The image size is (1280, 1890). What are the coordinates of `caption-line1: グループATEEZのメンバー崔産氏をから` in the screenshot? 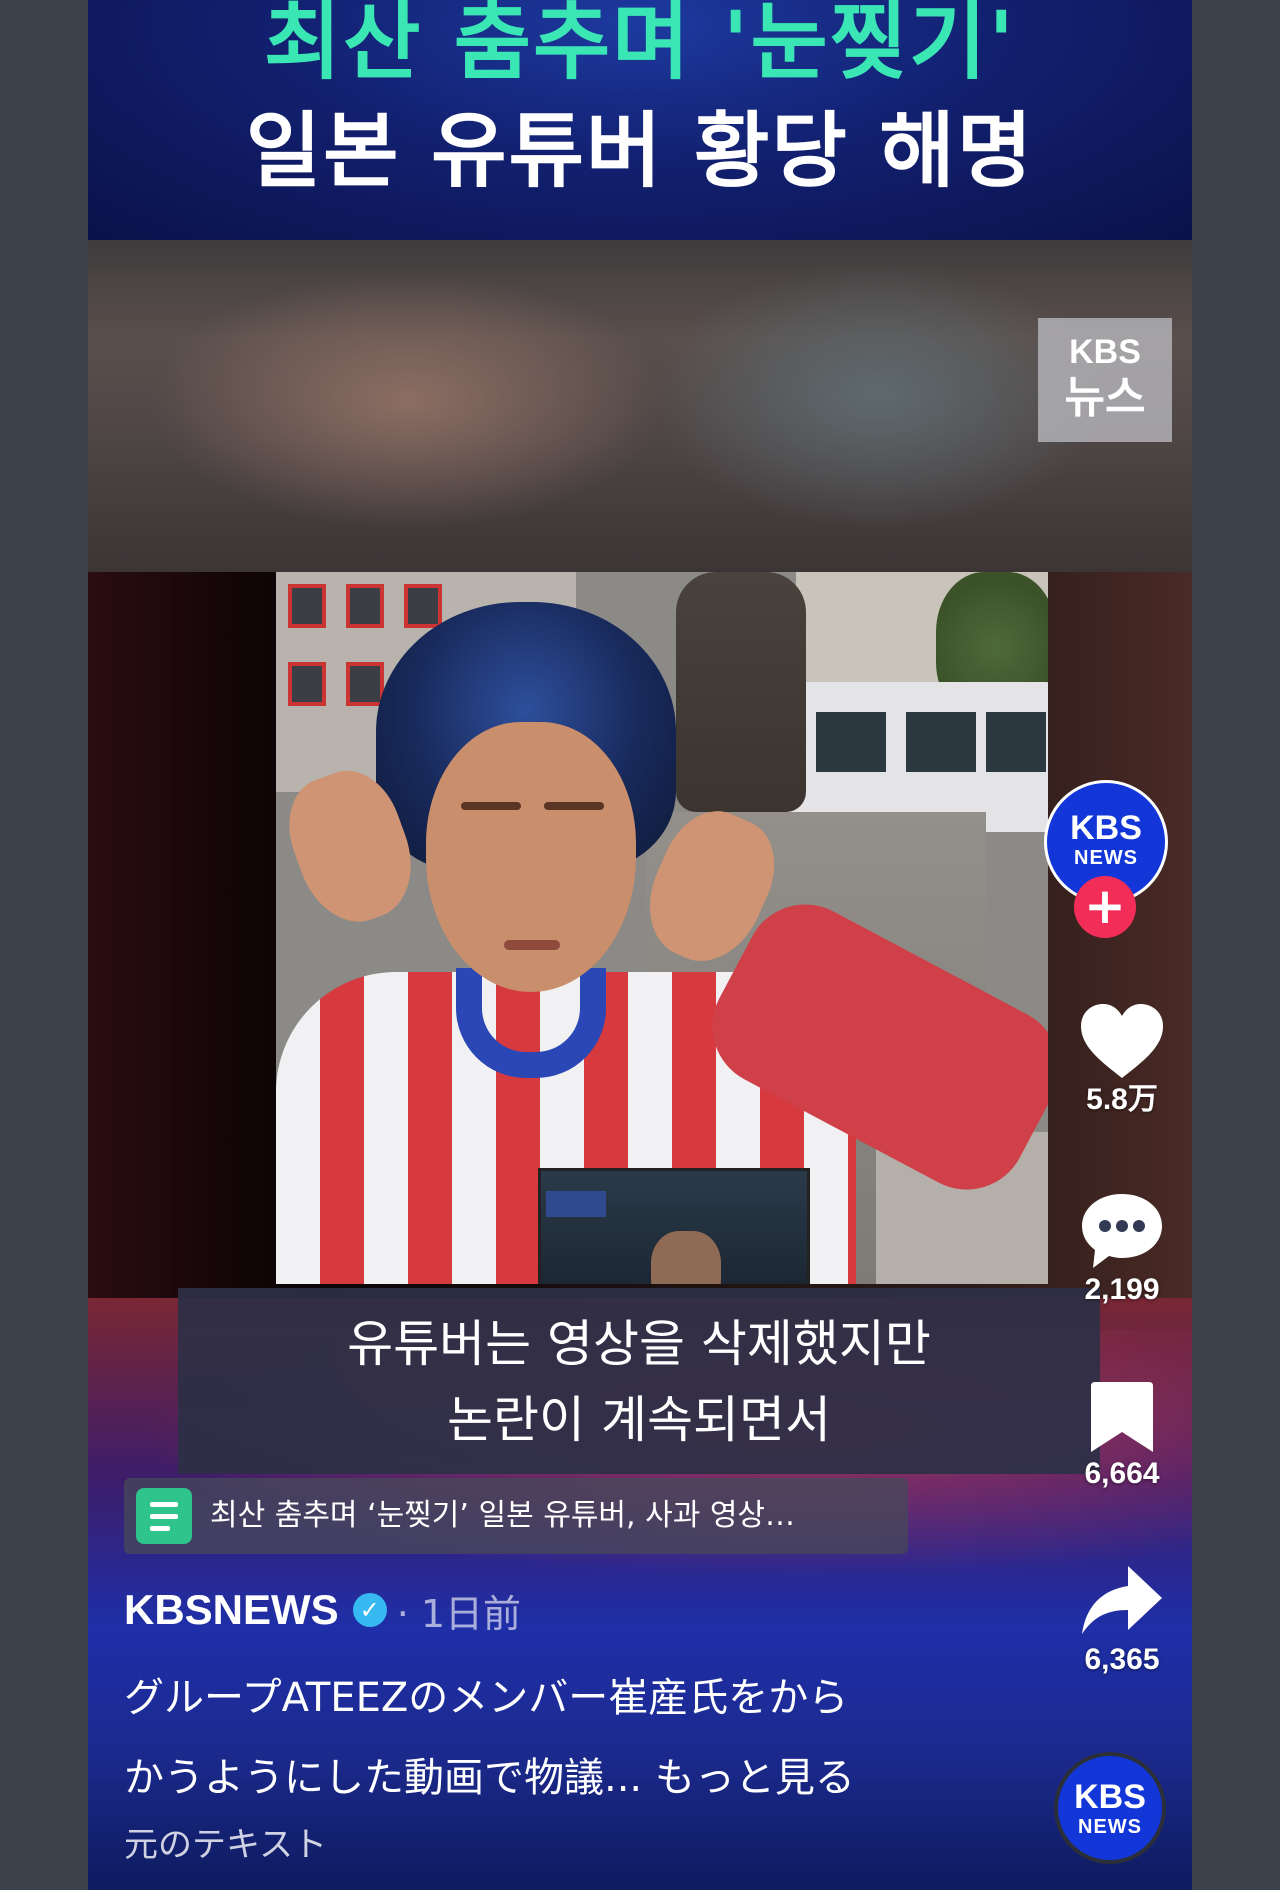 It's located at (486, 1698).